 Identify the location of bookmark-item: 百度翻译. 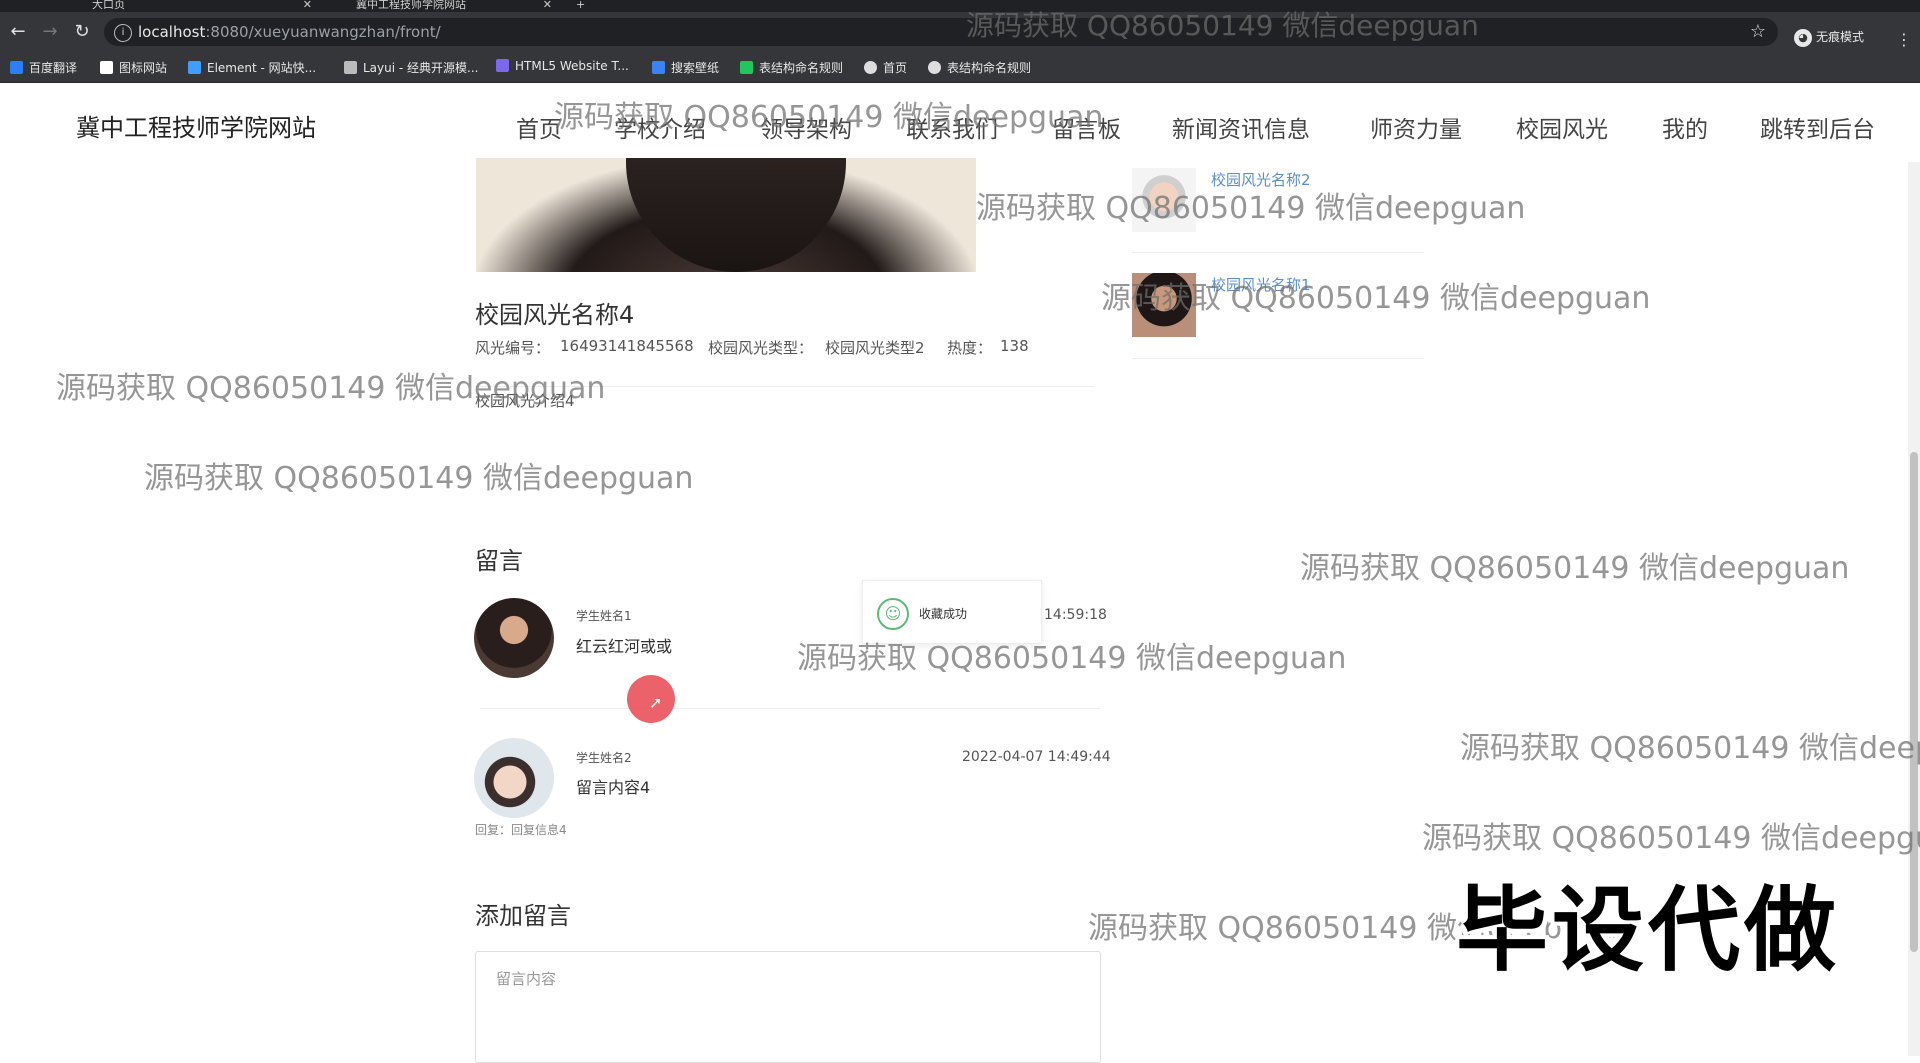
(43, 67).